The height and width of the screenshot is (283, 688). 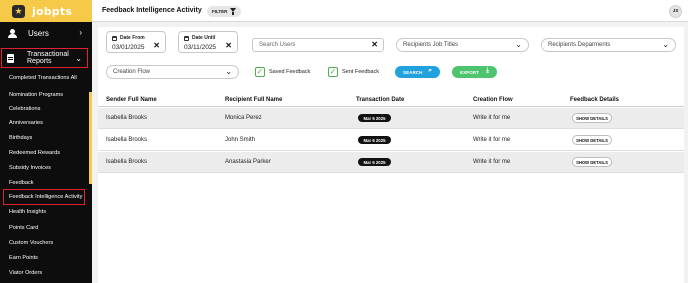 I want to click on column-header-sender: Sender Full Name, so click(x=131, y=100).